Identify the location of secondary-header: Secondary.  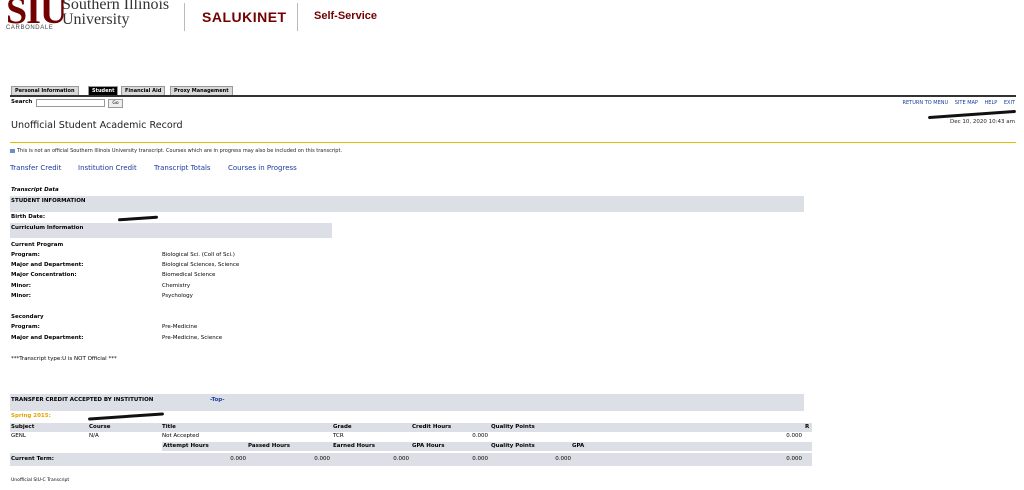
(27, 317).